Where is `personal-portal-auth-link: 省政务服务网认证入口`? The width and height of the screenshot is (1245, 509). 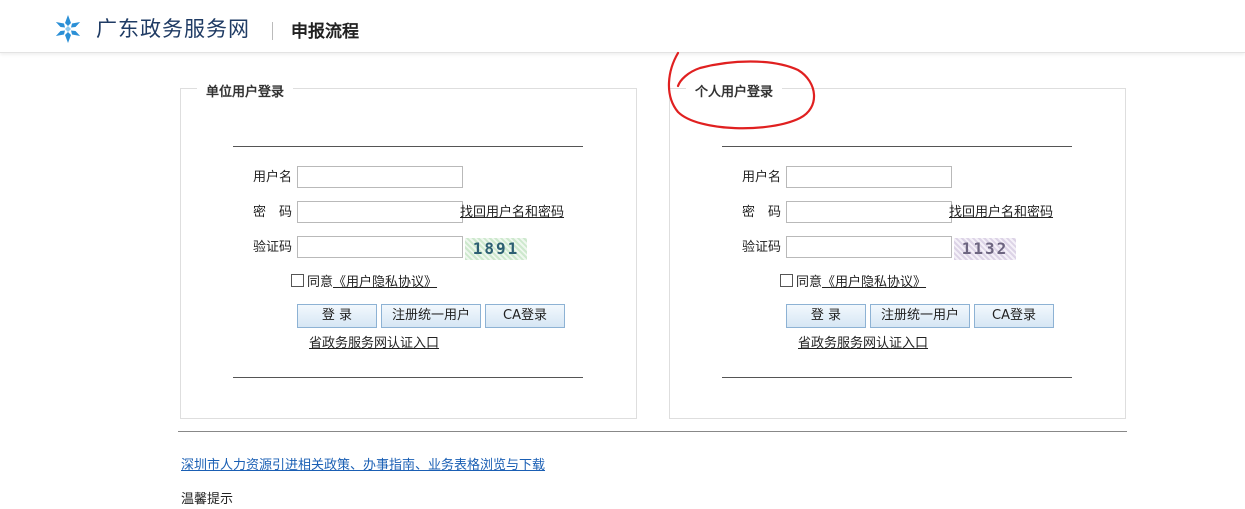 personal-portal-auth-link: 省政务服务网认证入口 is located at coordinates (875, 344).